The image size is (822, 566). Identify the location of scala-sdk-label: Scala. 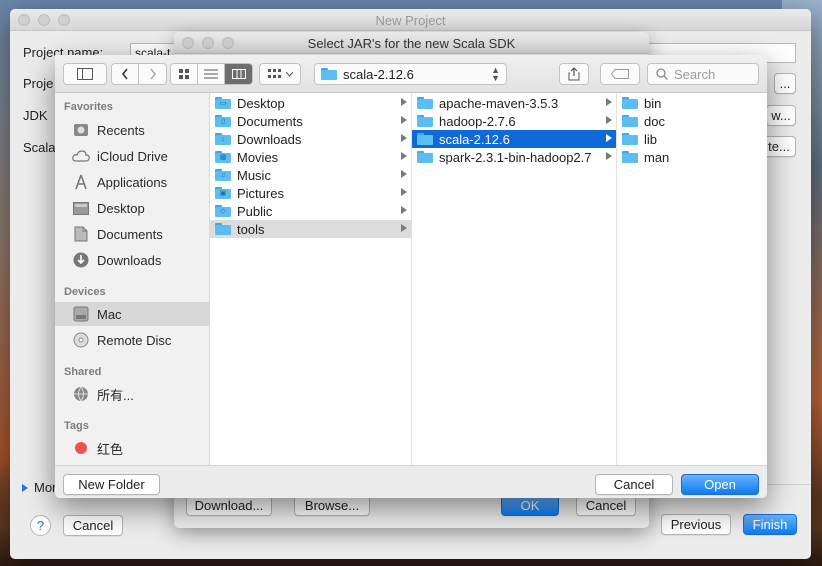
(39, 147).